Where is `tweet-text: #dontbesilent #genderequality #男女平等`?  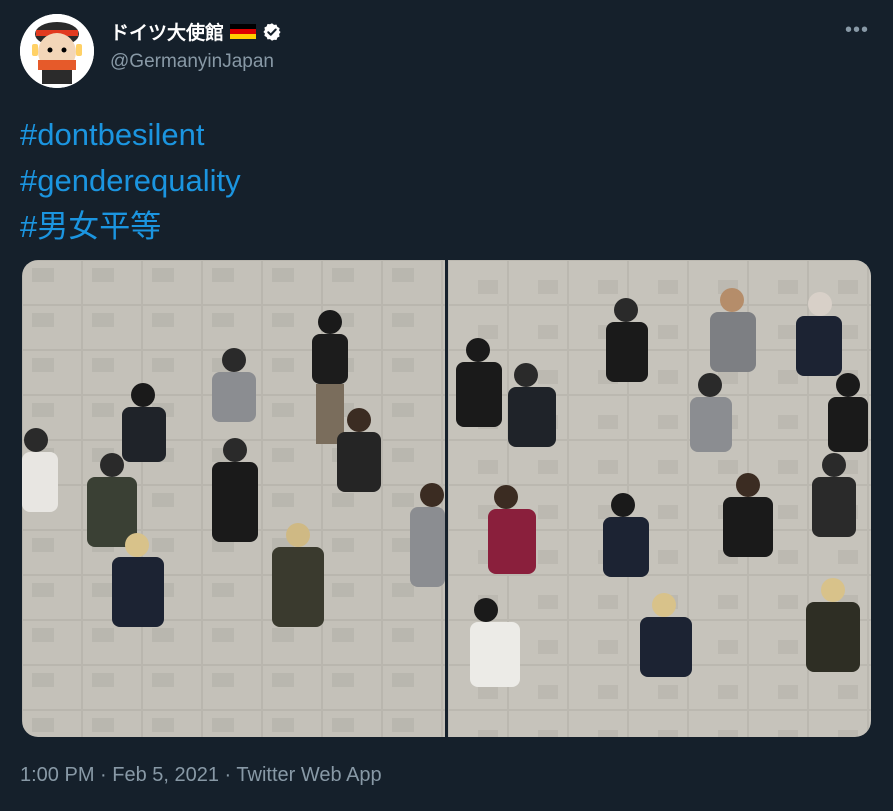
tweet-text: #dontbesilent #genderequality #男女平等 is located at coordinates (130, 181).